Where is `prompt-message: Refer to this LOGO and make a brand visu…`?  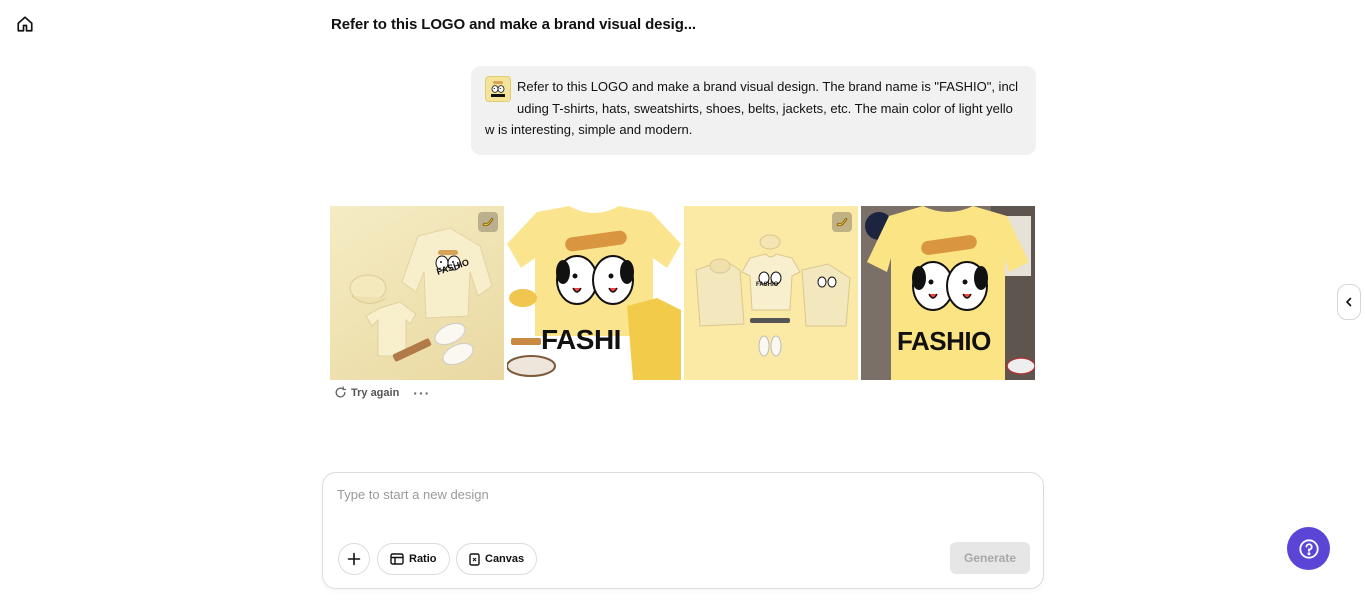
prompt-message: Refer to this LOGO and make a brand visu… is located at coordinates (753, 110).